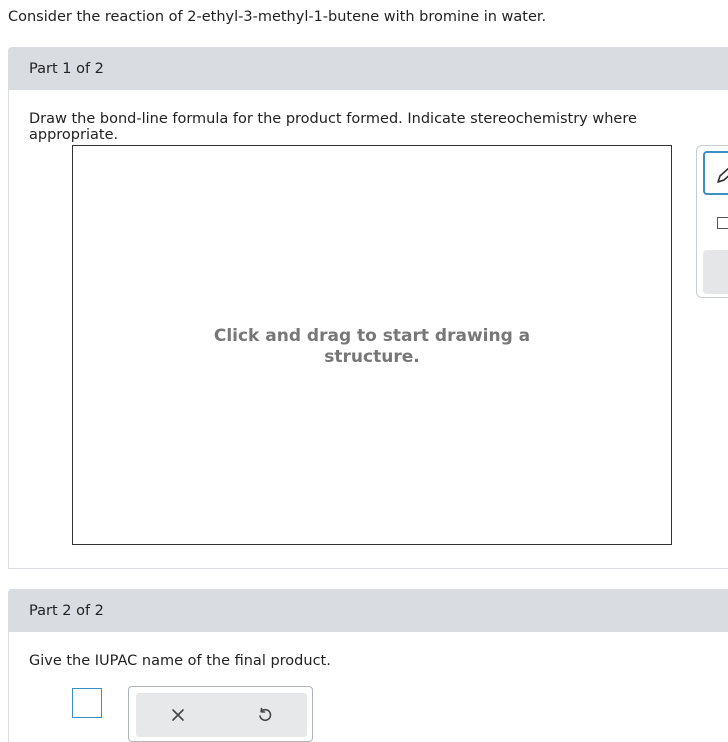 This screenshot has height=742, width=728. I want to click on undo-icon, so click(265, 714).